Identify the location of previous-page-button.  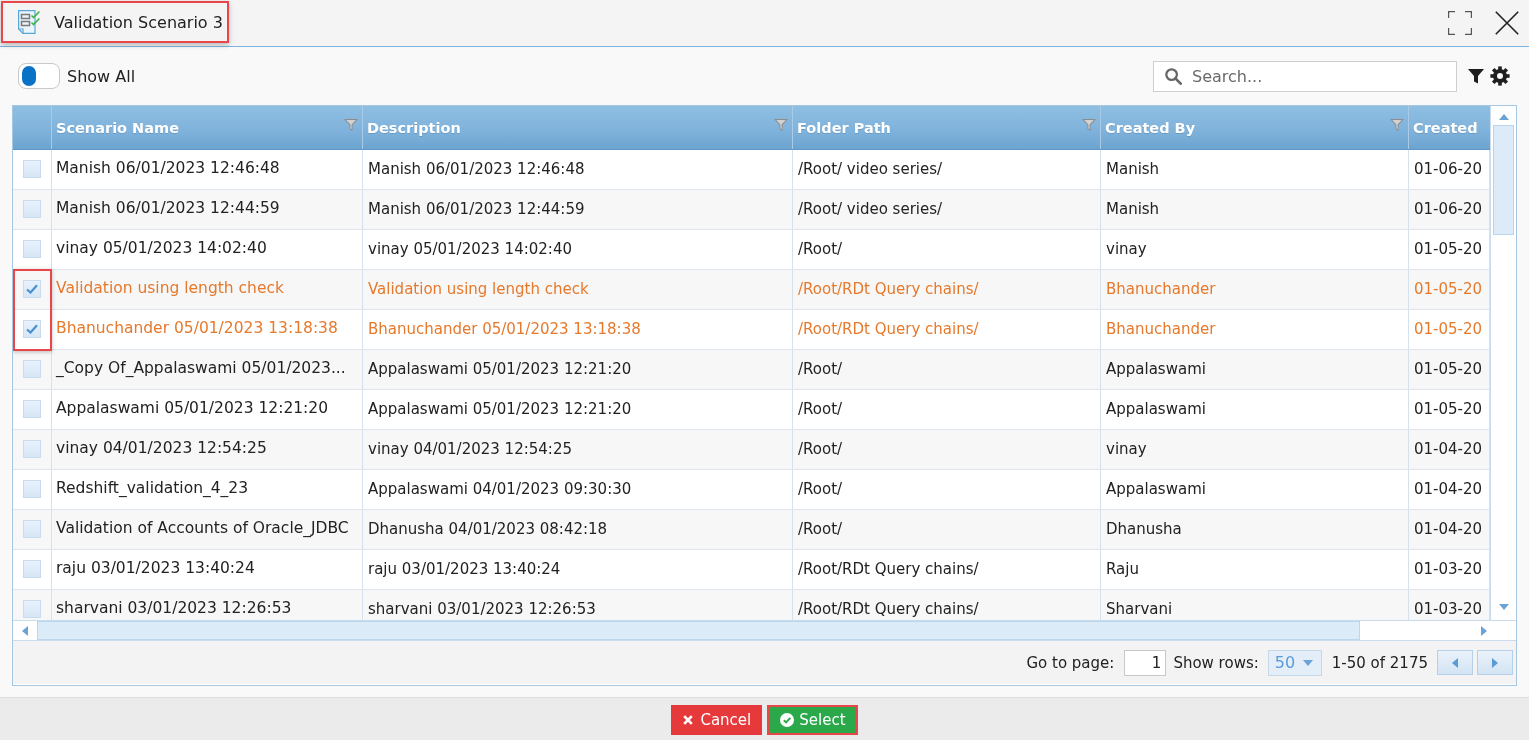
(1455, 662).